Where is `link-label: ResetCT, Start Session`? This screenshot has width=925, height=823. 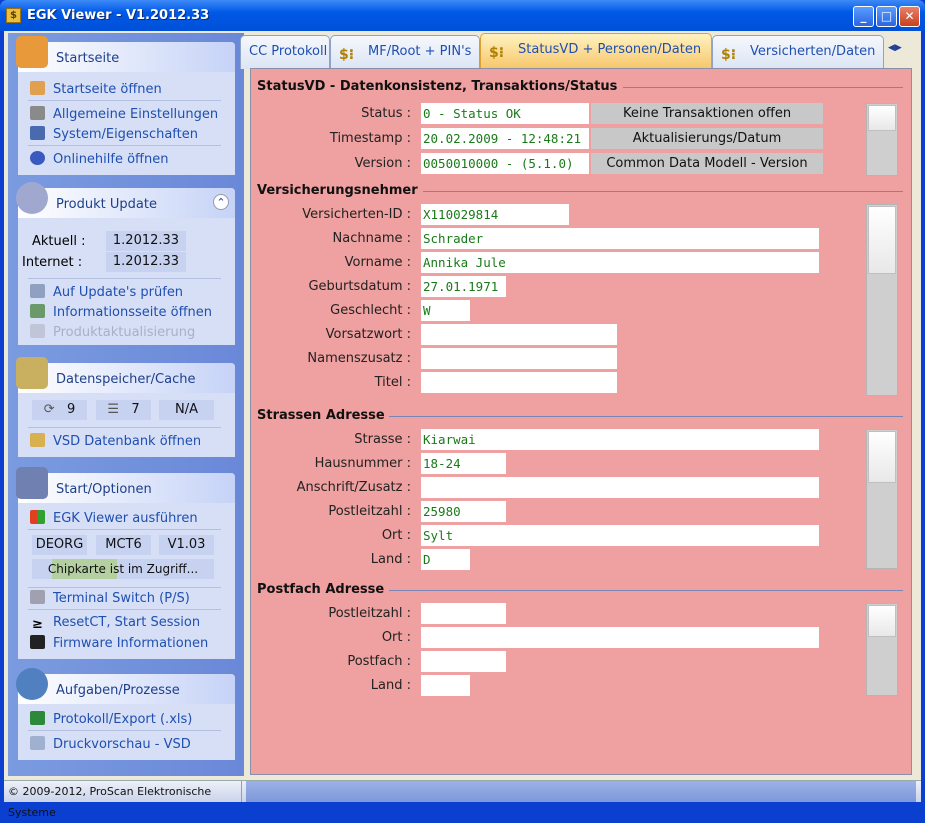 link-label: ResetCT, Start Session is located at coordinates (127, 622).